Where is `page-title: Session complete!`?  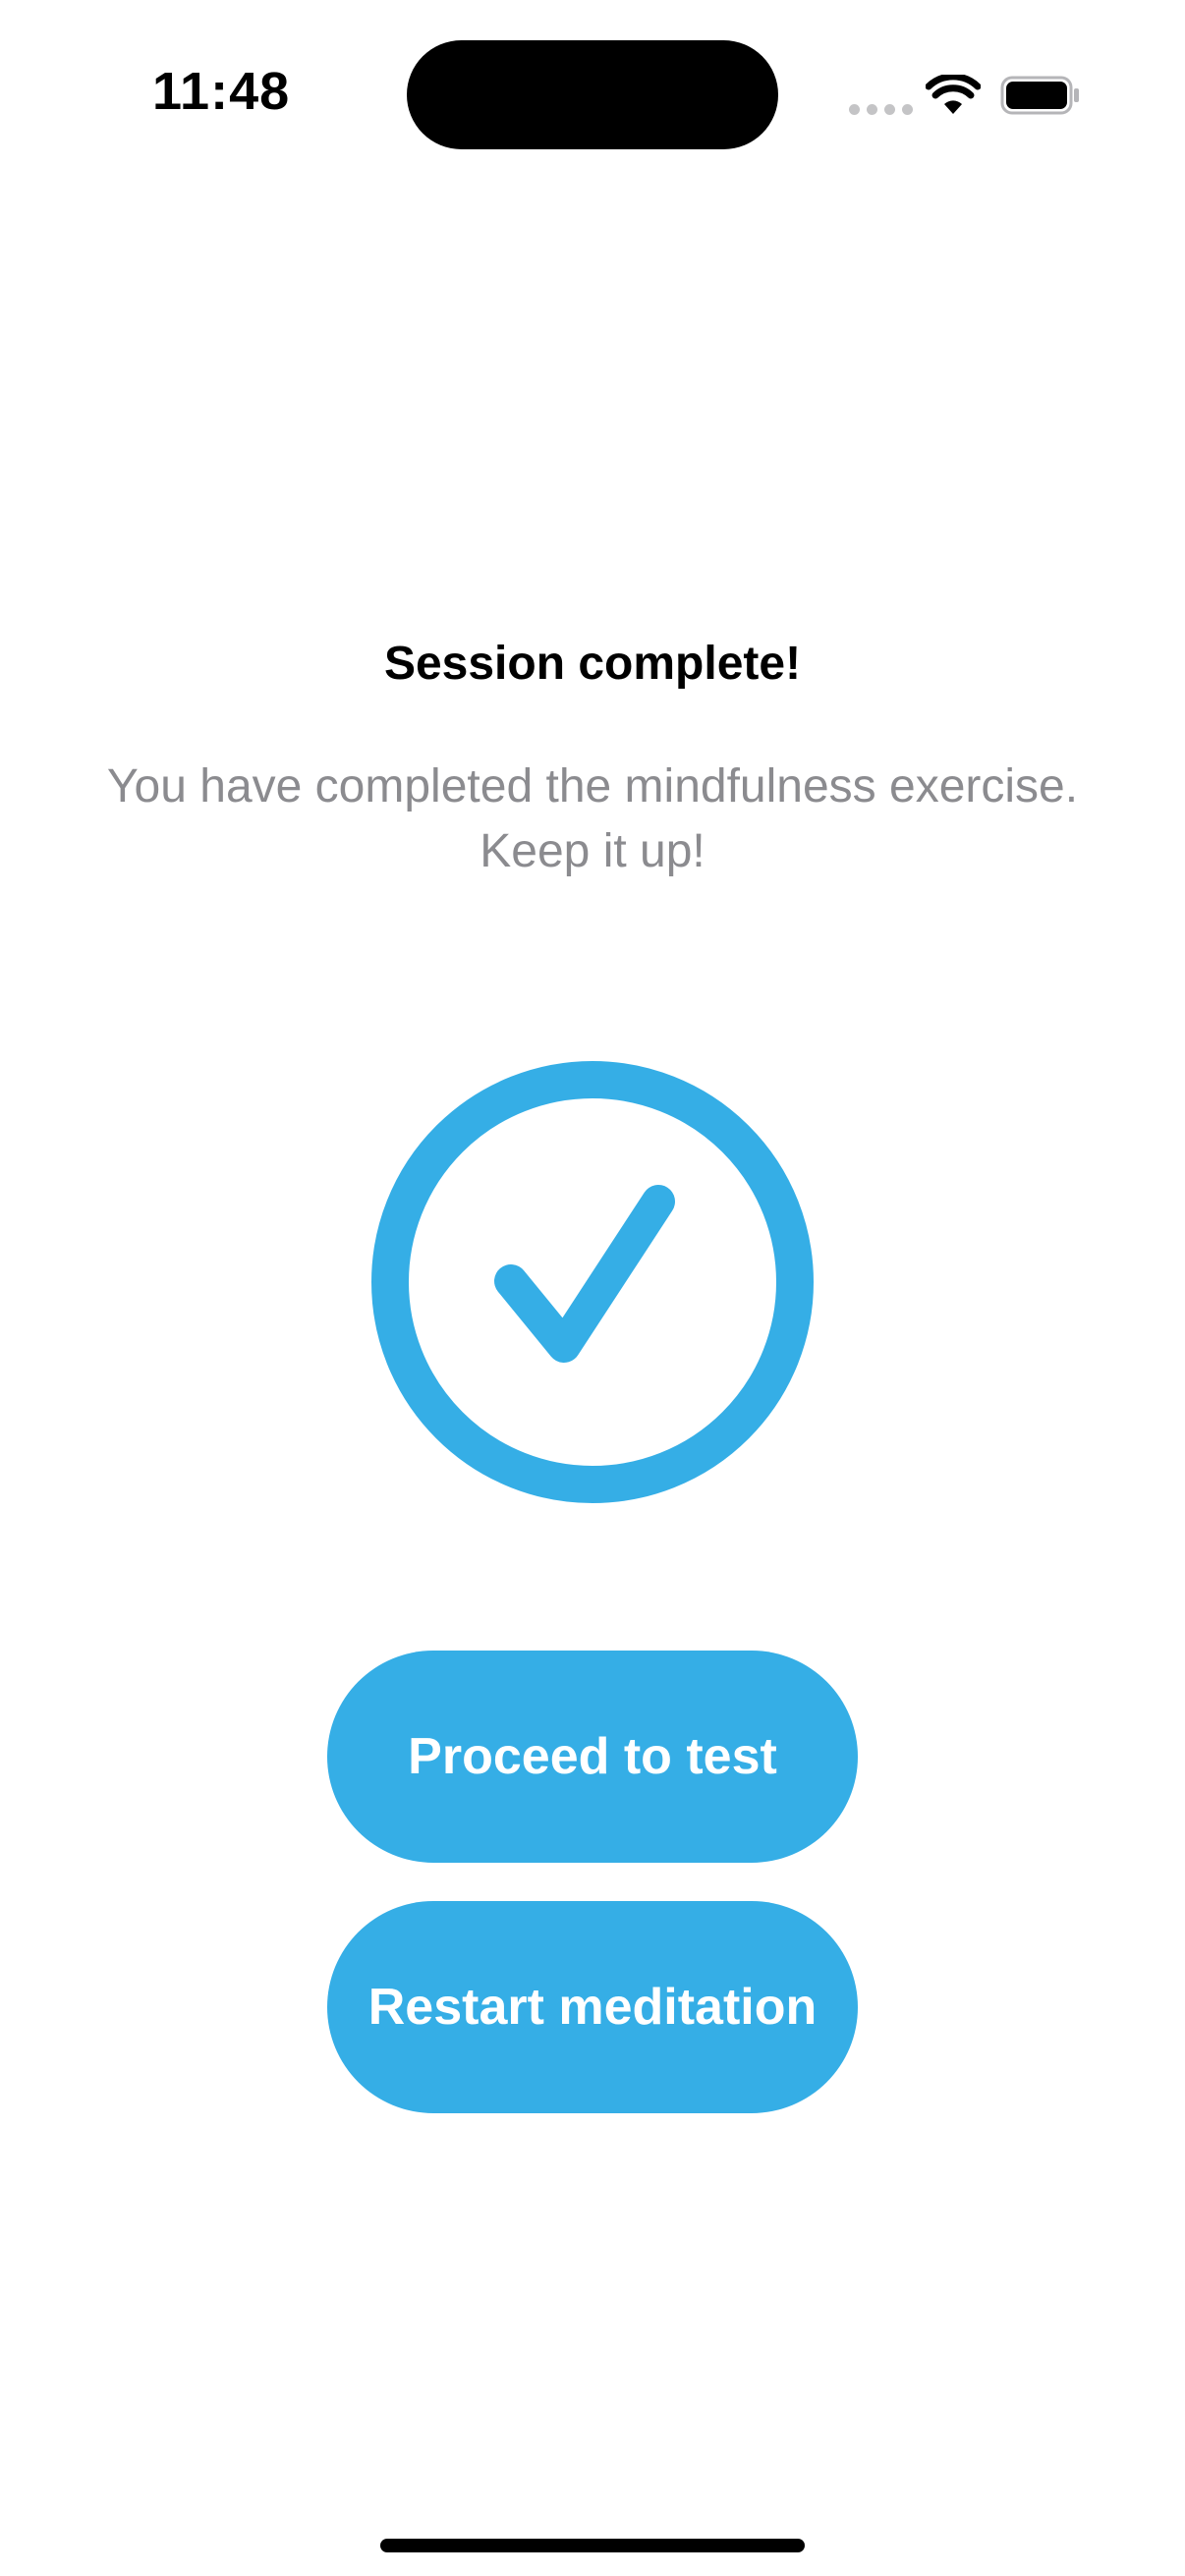
page-title: Session complete! is located at coordinates (592, 664).